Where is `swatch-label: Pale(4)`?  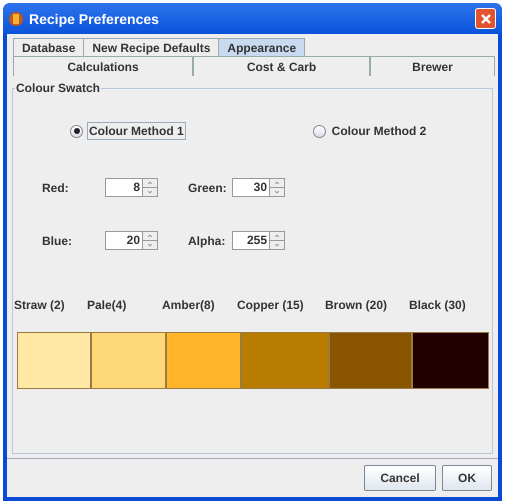 swatch-label: Pale(4) is located at coordinates (107, 305).